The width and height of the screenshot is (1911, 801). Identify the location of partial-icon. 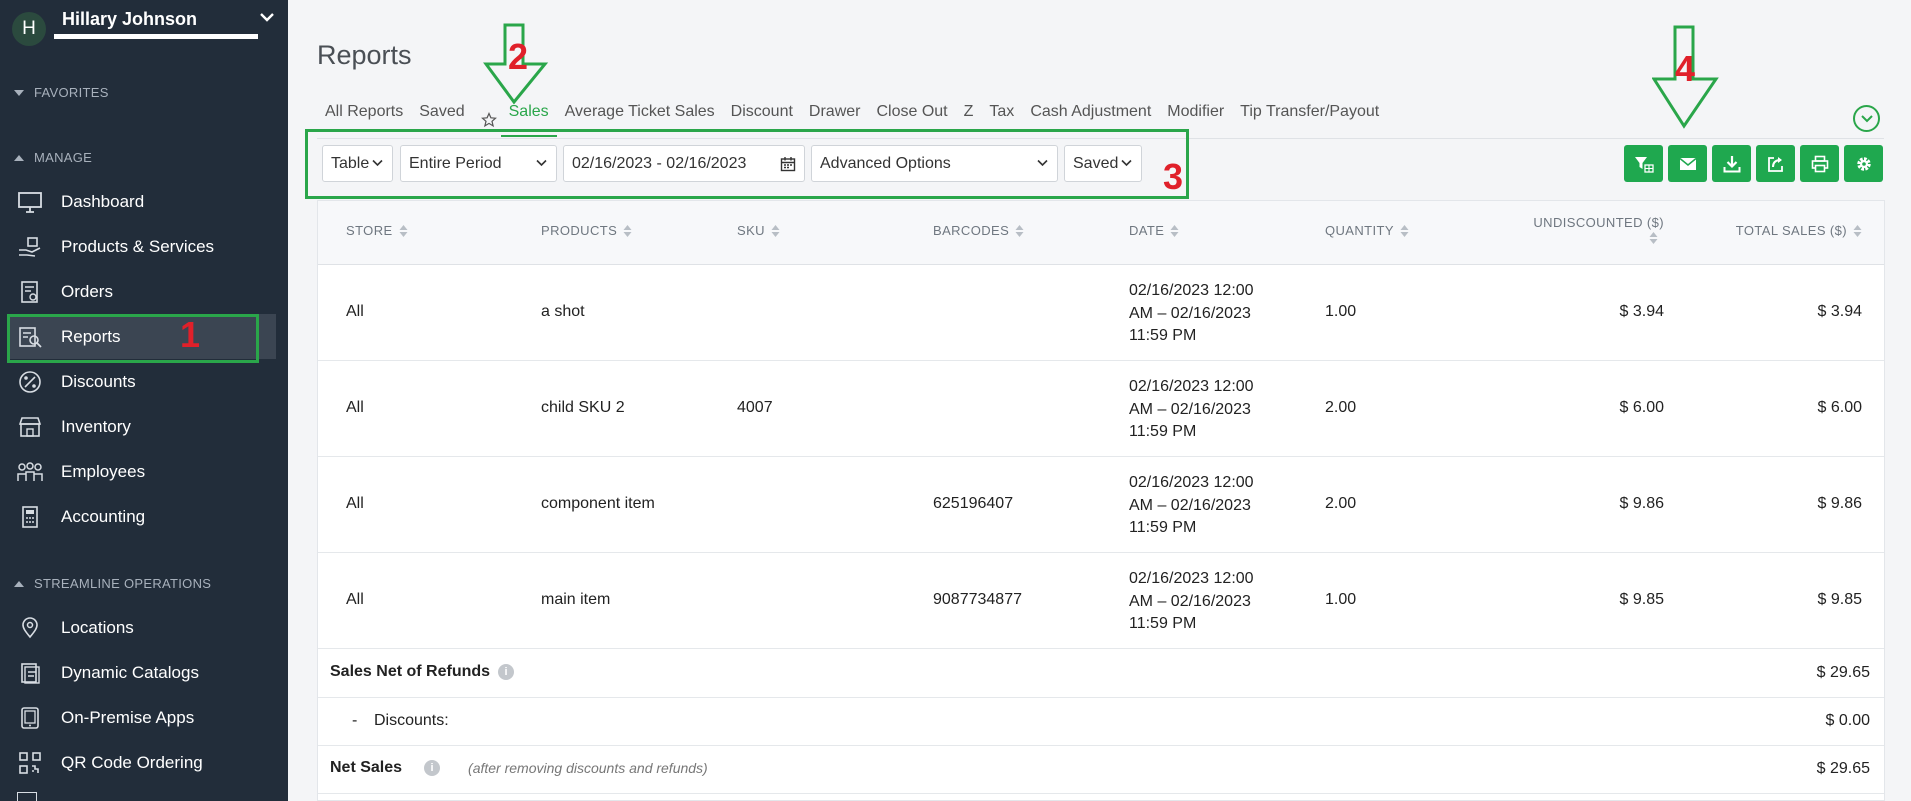
(27, 796).